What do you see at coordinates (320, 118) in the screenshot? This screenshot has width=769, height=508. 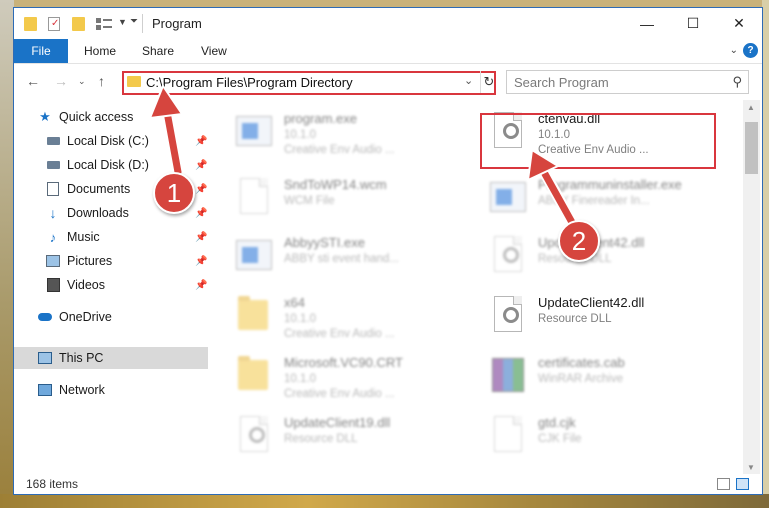 I see `file-name: program.exe` at bounding box center [320, 118].